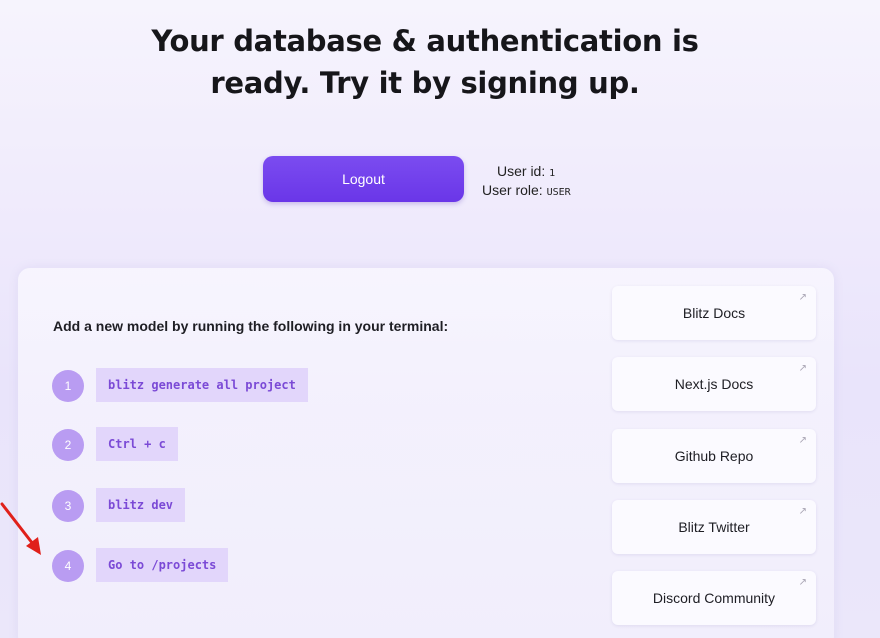 The image size is (880, 638). What do you see at coordinates (68, 445) in the screenshot?
I see `step-number-badge: 2` at bounding box center [68, 445].